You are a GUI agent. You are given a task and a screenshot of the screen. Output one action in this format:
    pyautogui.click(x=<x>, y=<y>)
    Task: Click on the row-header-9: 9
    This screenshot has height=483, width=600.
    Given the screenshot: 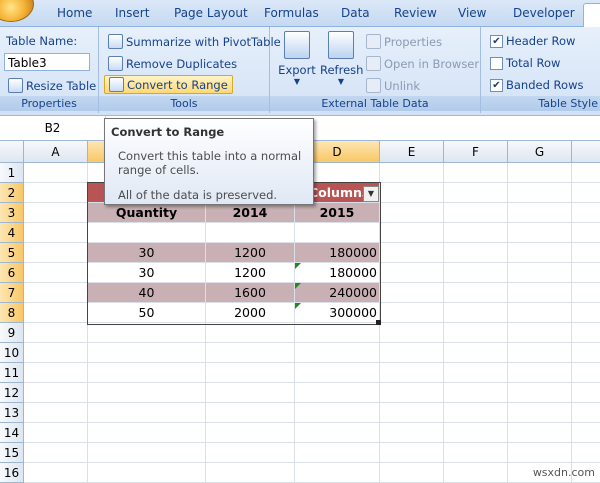 What is the action you would take?
    pyautogui.click(x=12, y=333)
    